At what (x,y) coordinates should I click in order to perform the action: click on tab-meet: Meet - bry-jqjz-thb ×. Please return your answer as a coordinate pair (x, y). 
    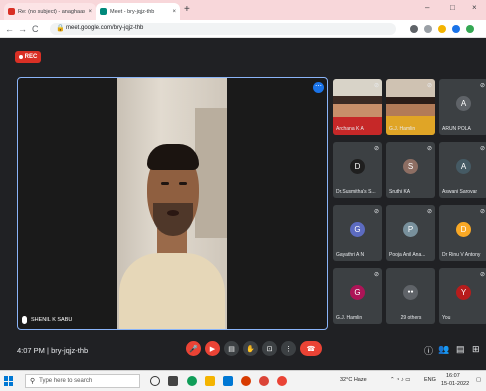
    Looking at the image, I should click on (138, 11).